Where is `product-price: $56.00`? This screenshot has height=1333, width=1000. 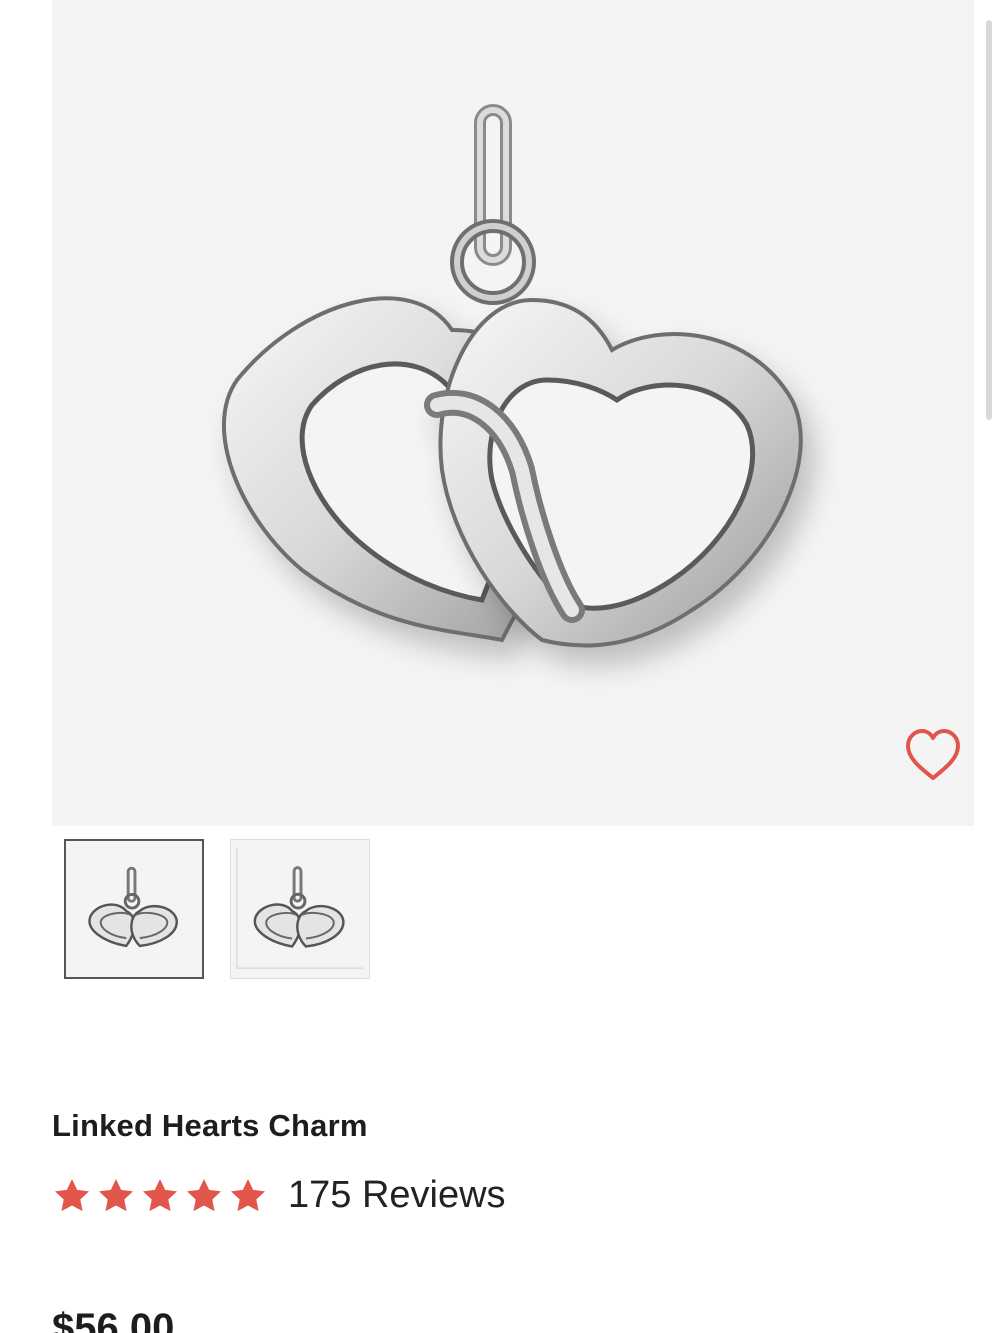 product-price: $56.00 is located at coordinates (113, 1319).